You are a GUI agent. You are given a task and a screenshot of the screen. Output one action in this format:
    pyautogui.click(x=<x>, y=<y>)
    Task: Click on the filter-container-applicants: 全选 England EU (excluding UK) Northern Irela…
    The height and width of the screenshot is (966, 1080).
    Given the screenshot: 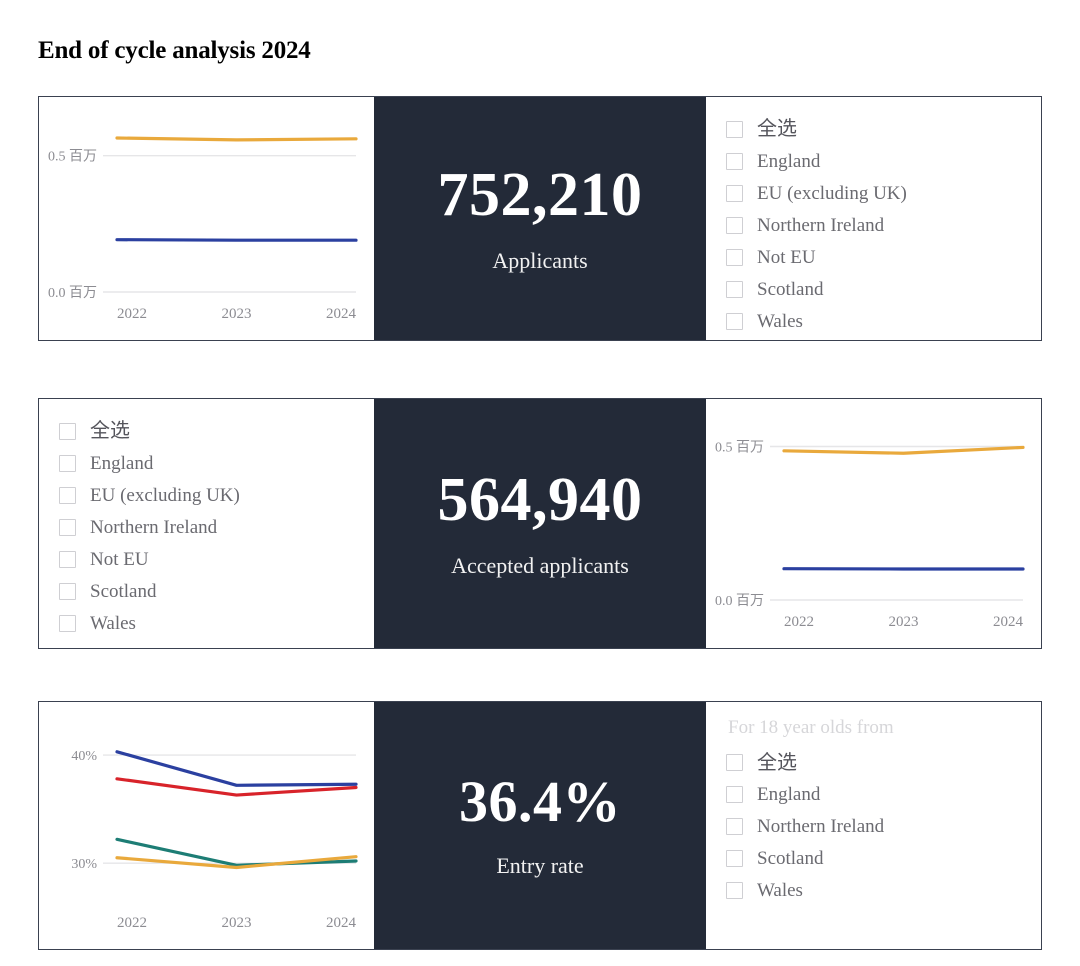 What is the action you would take?
    pyautogui.click(x=873, y=218)
    